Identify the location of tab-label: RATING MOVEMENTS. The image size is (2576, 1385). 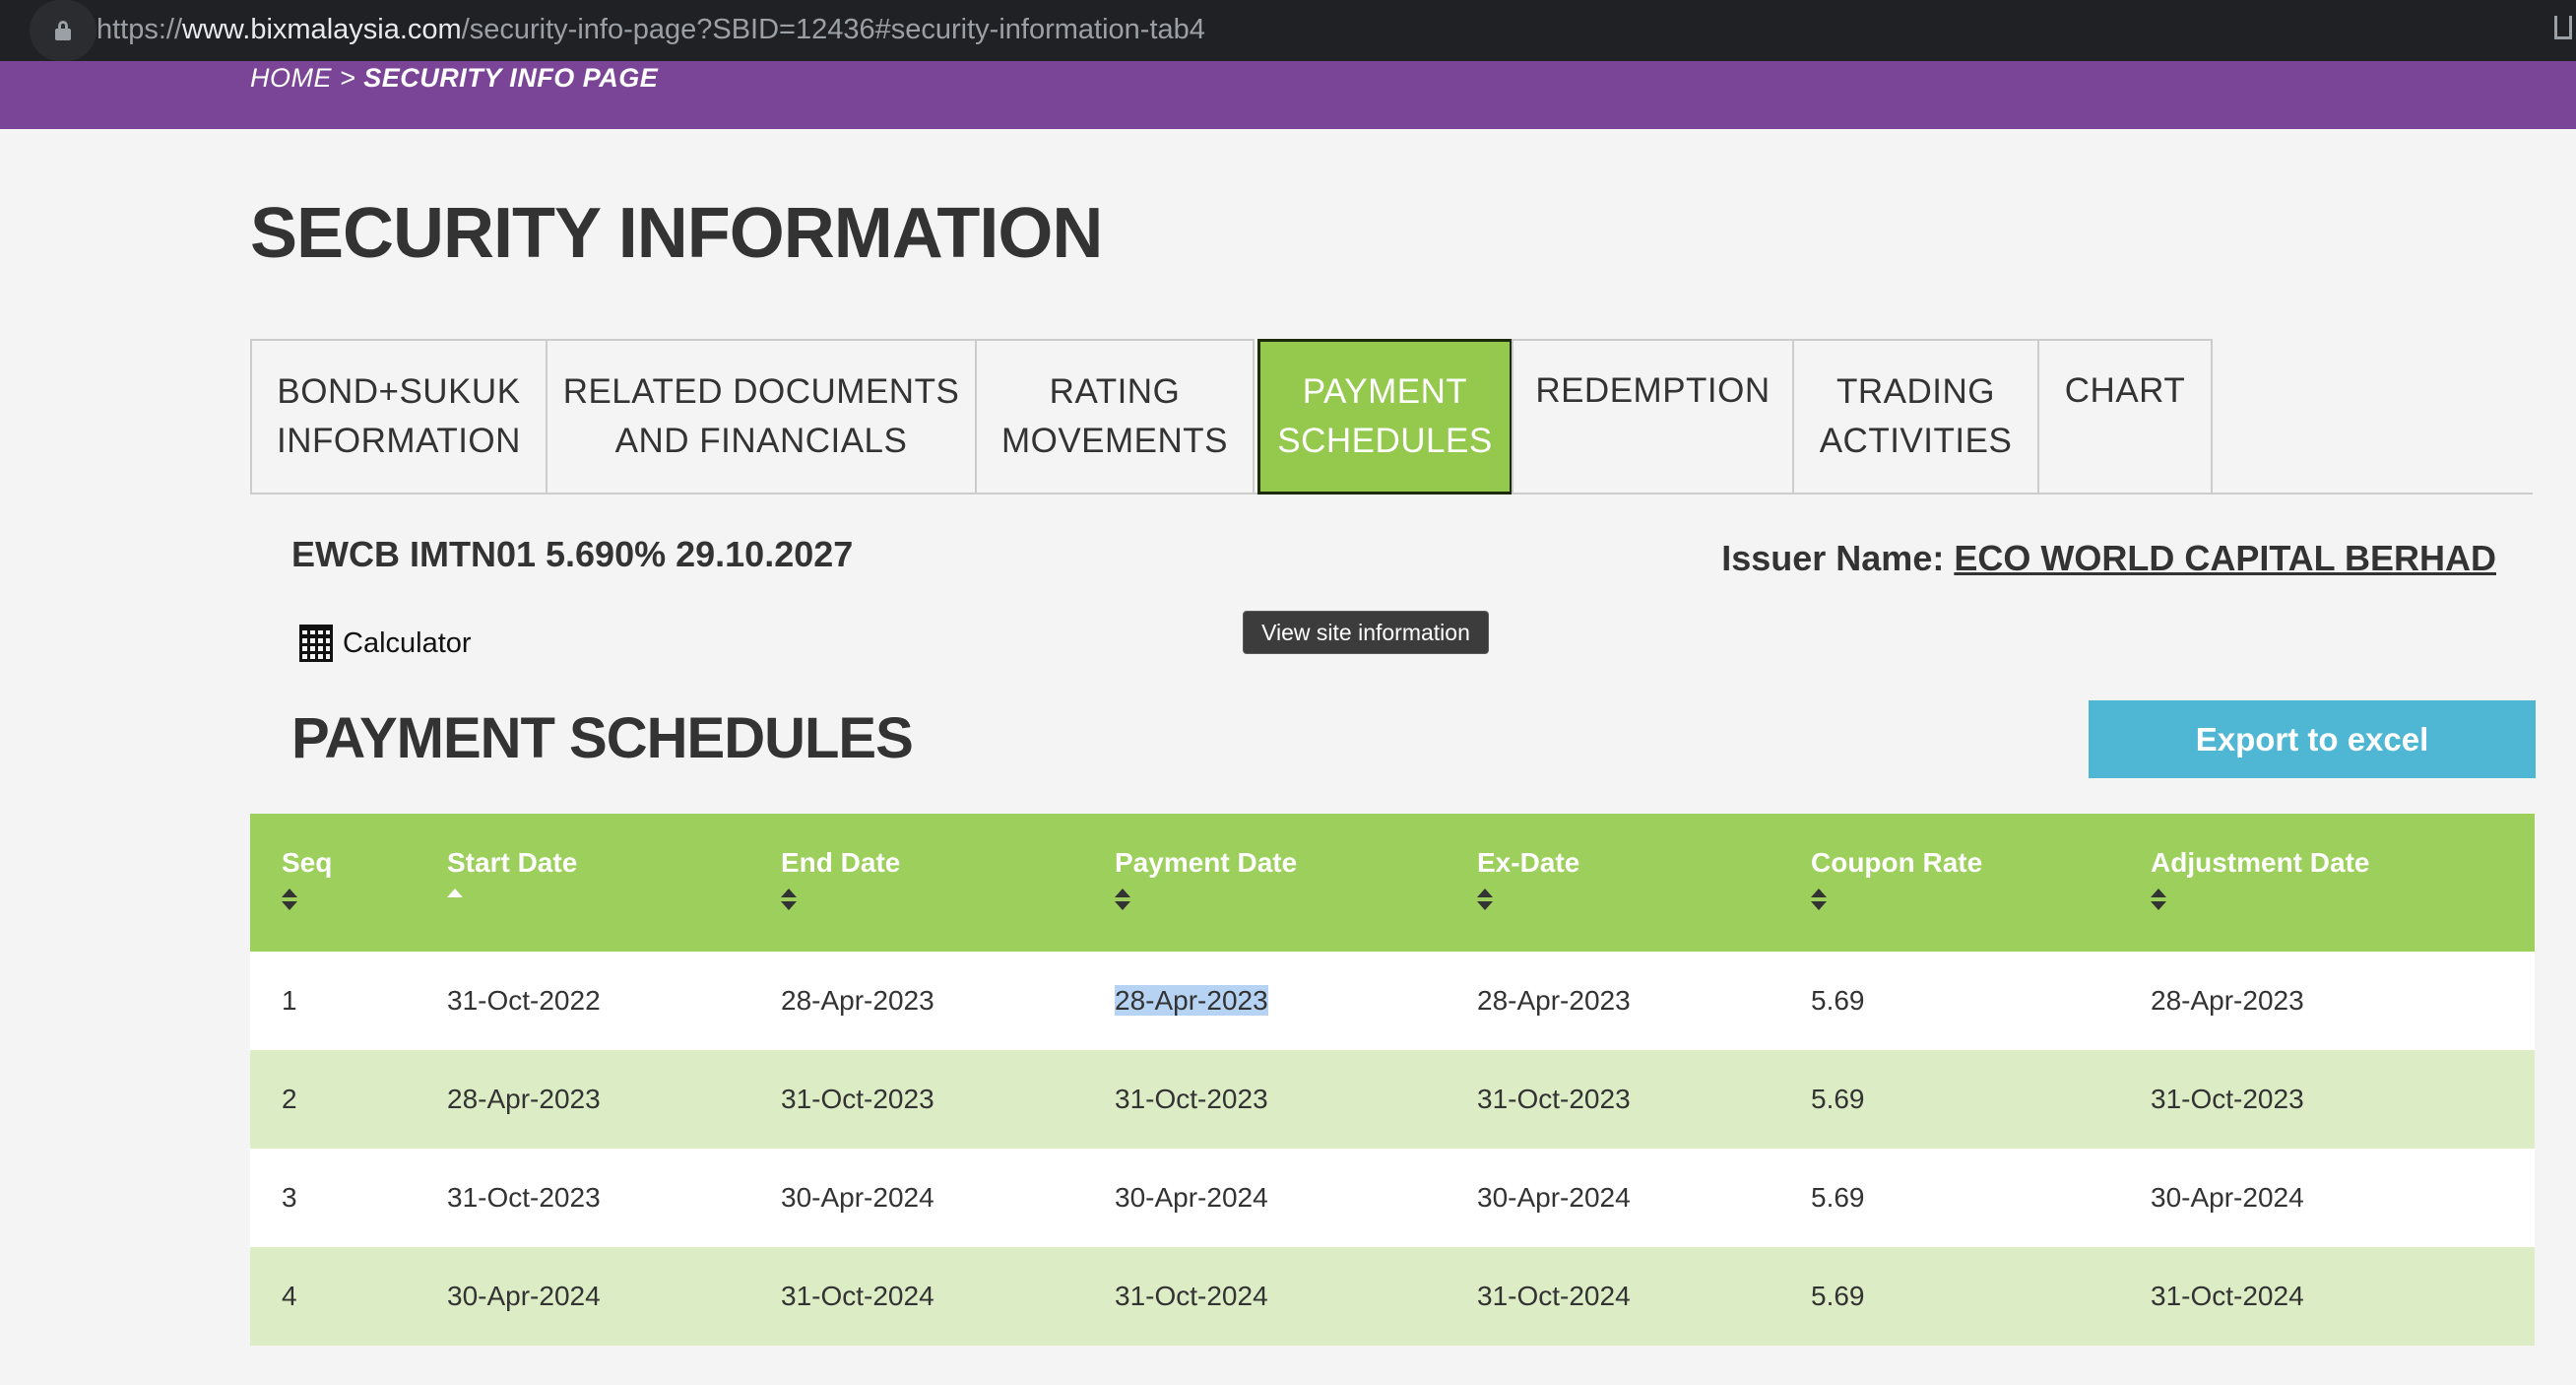
(1114, 416).